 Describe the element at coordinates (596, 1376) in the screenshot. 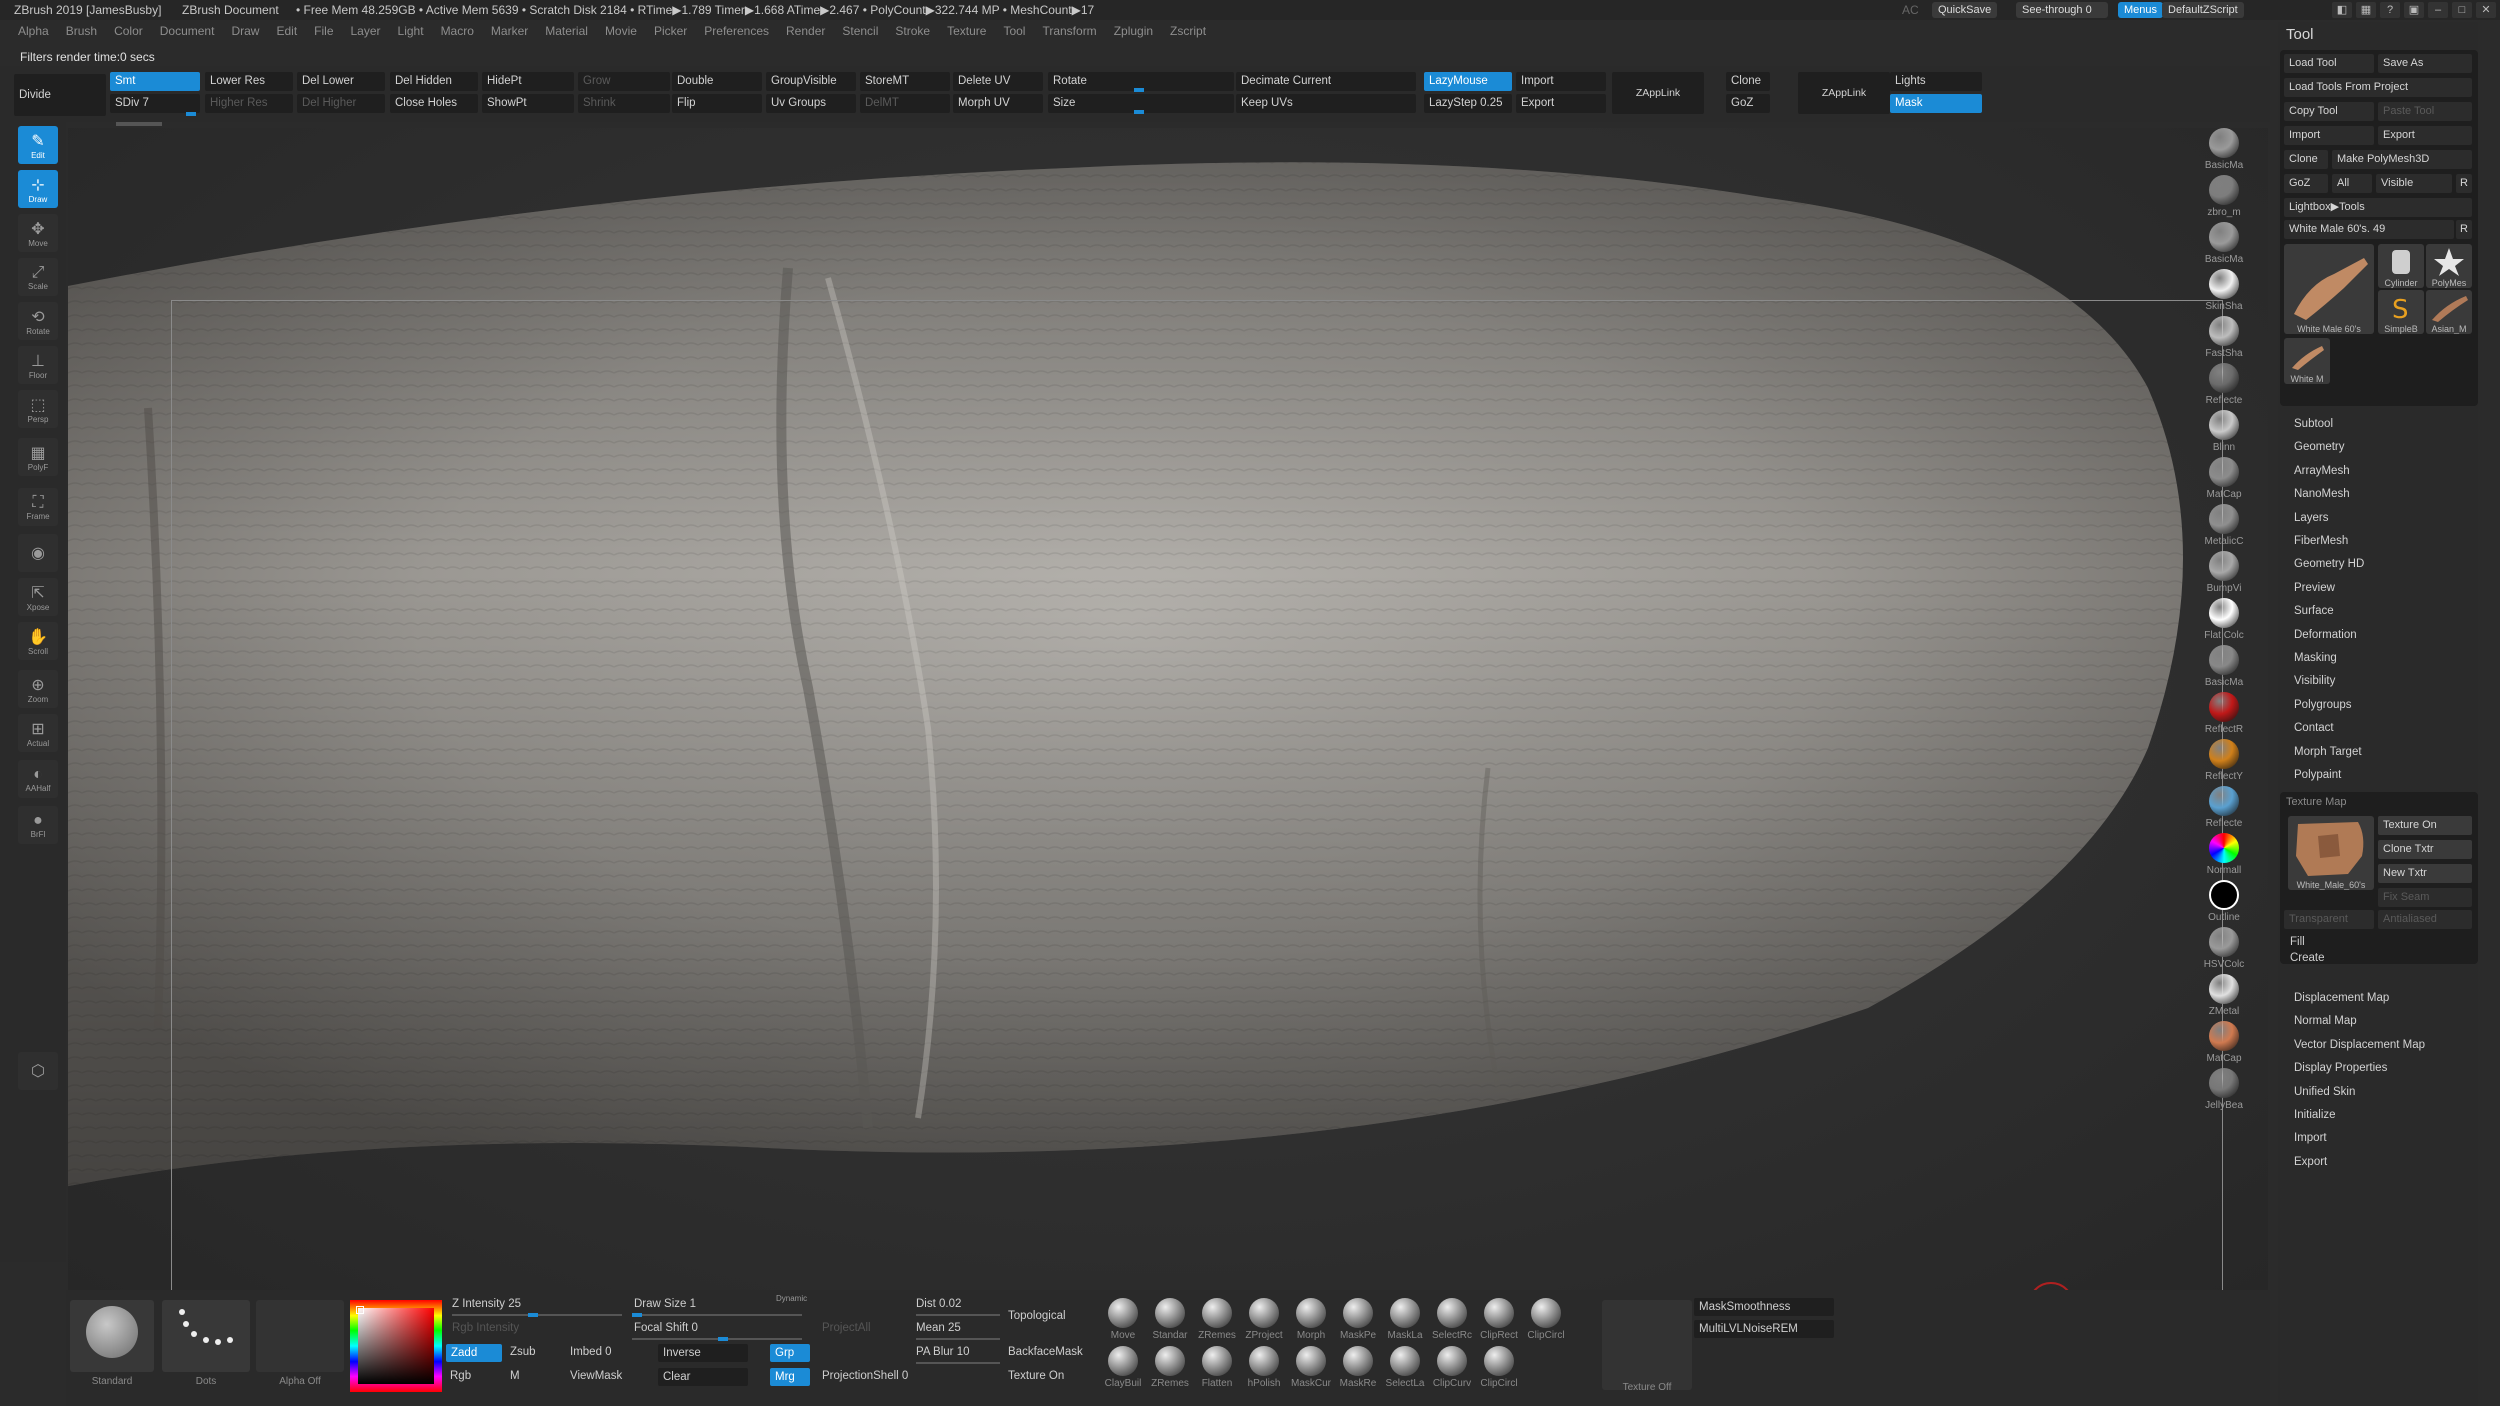

I see `viewmask-button: ViewMask` at that location.